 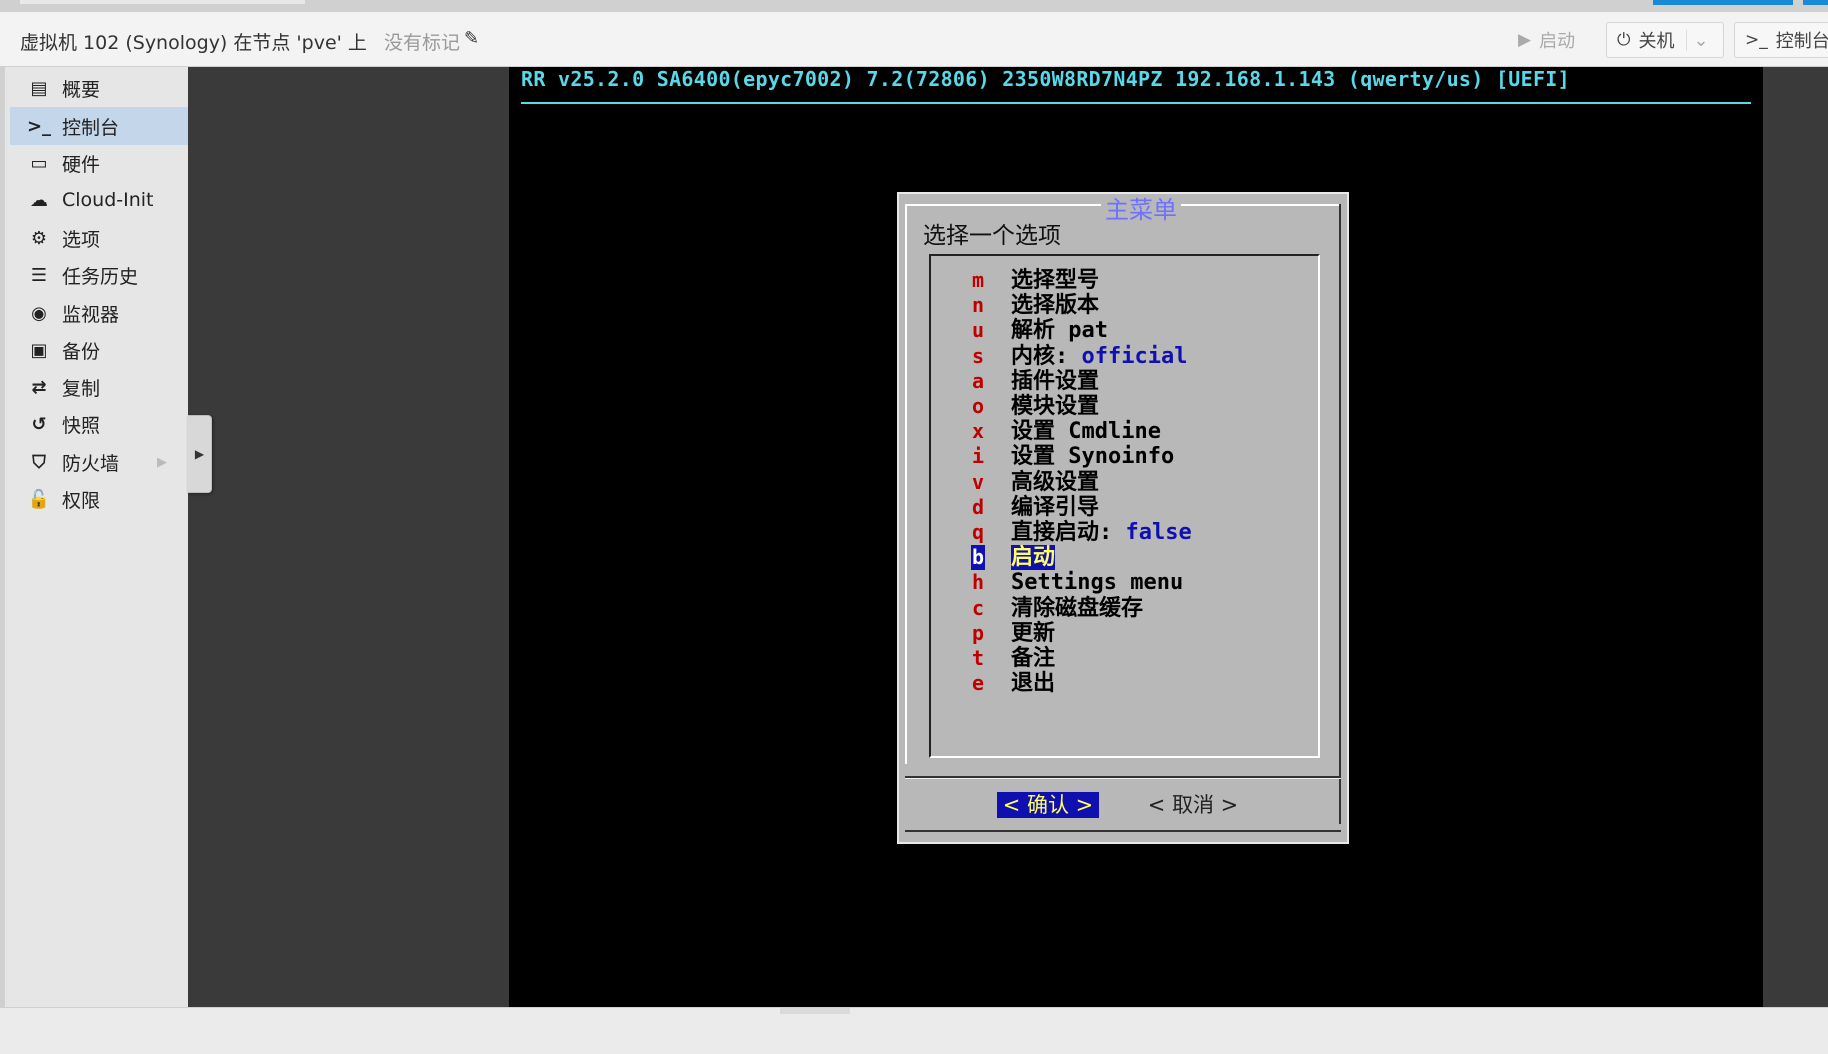 I want to click on floppy-icon: ▣, so click(x=39, y=350).